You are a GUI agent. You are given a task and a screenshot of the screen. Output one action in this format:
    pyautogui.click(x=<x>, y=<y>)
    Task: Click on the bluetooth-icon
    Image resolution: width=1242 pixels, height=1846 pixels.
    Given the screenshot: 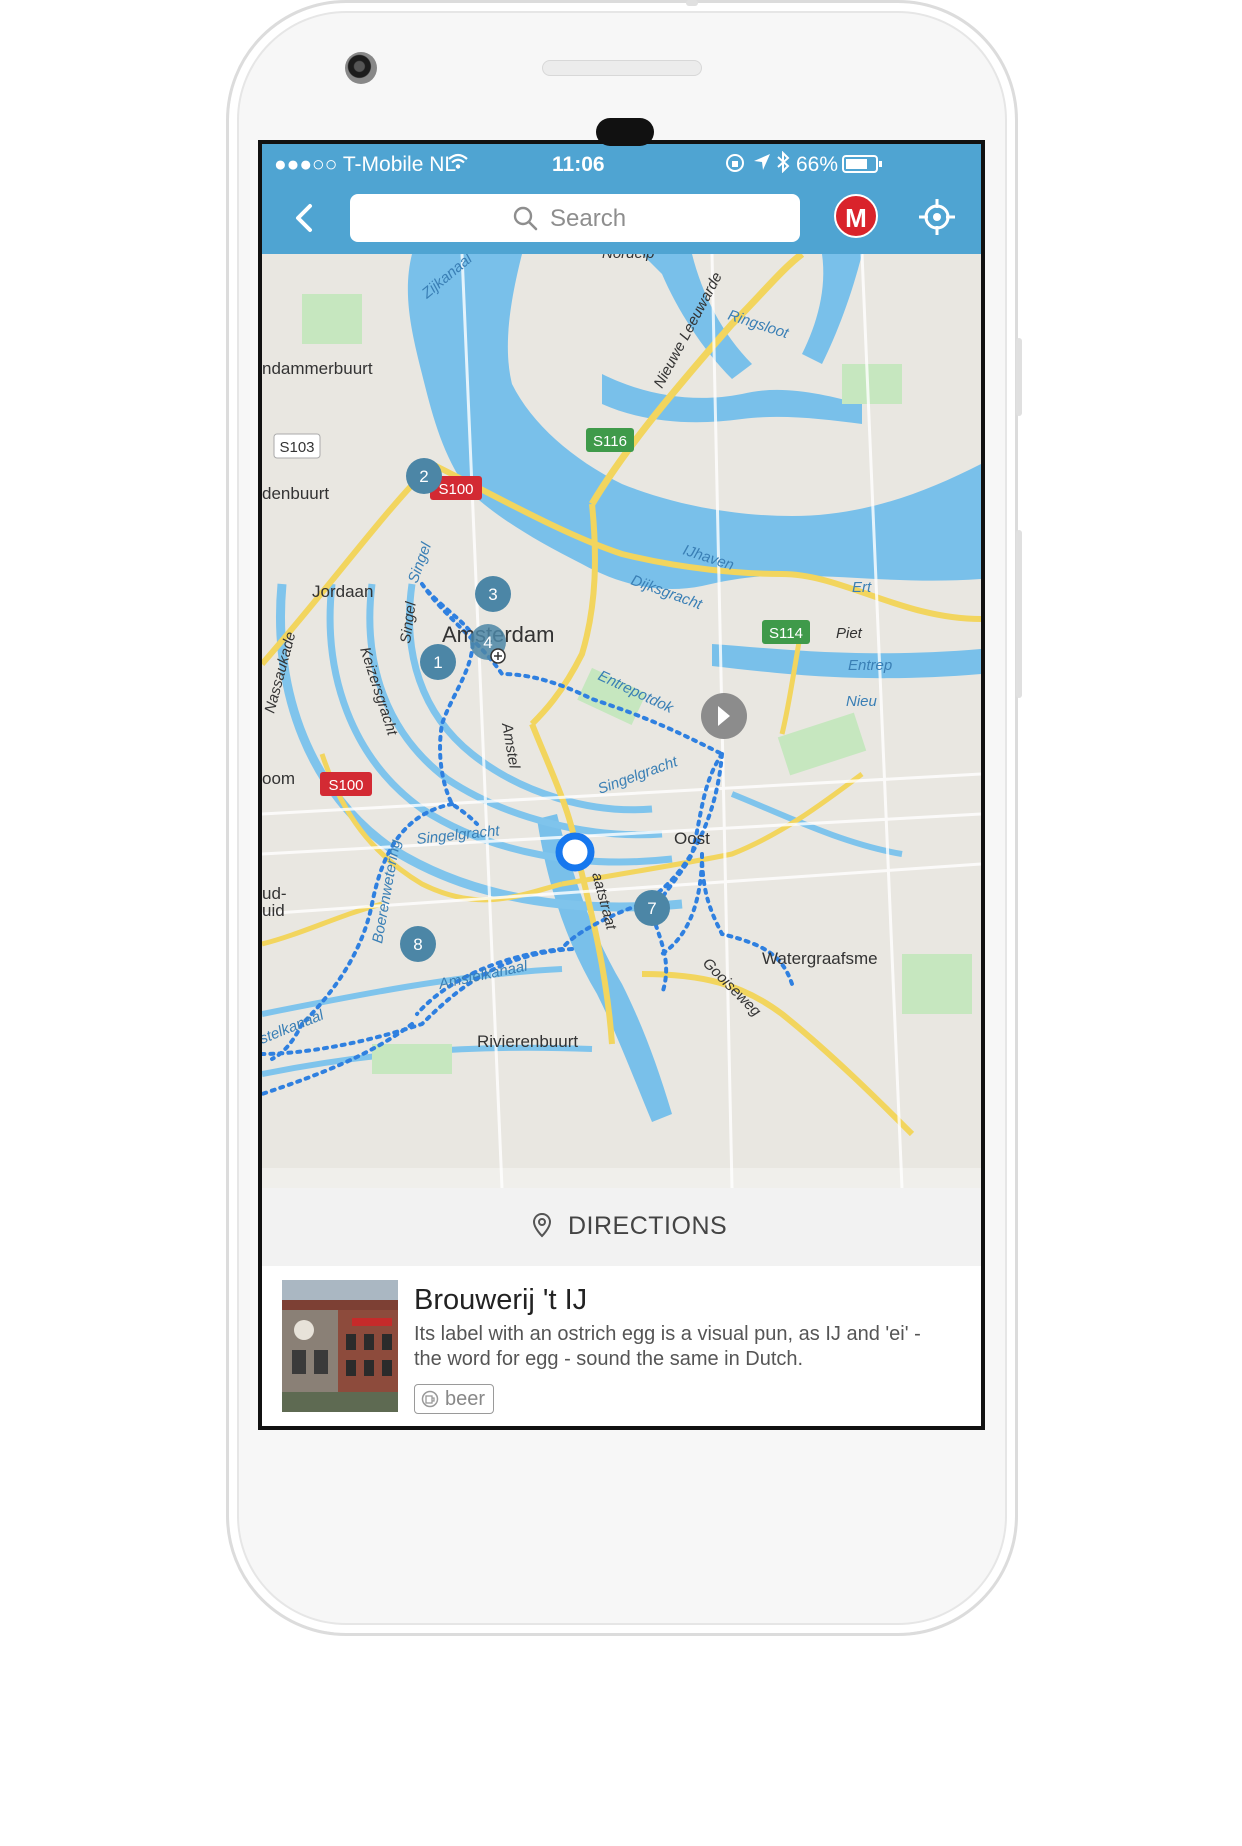 What is the action you would take?
    pyautogui.click(x=783, y=164)
    